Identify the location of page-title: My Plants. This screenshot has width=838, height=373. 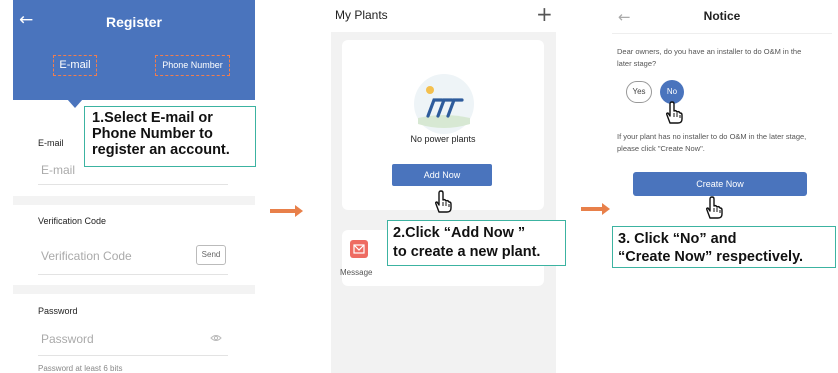
(361, 15).